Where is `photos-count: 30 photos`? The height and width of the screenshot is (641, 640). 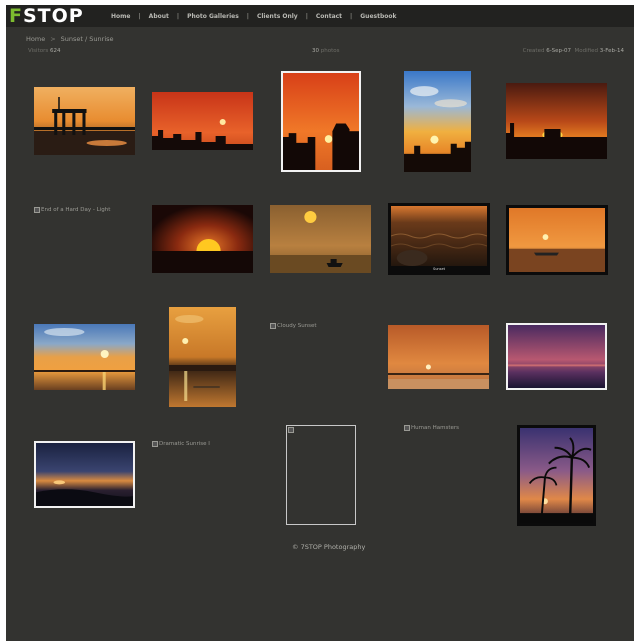
photos-count: 30 photos is located at coordinates (326, 51).